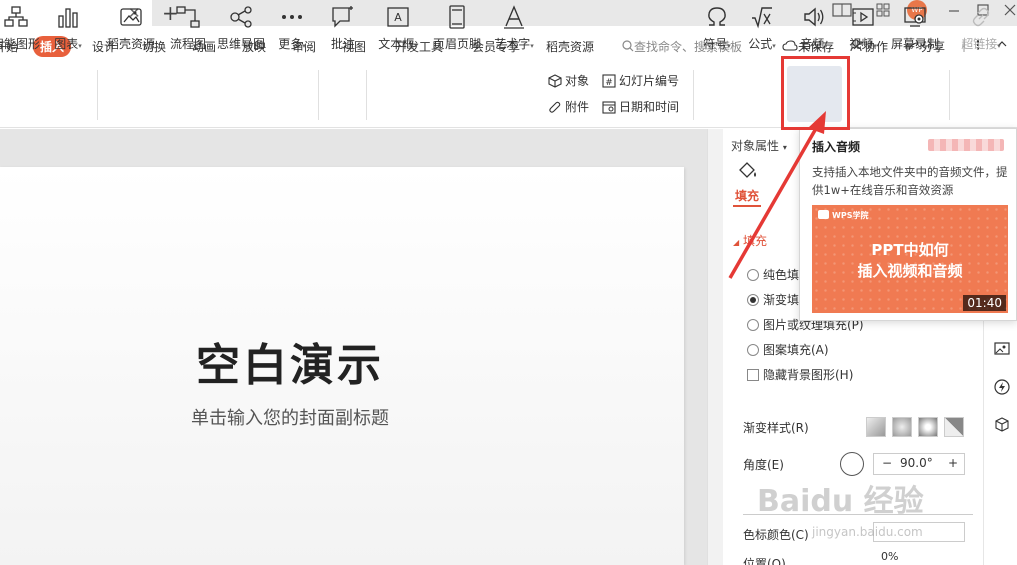 Image resolution: width=1017 pixels, height=565 pixels. I want to click on slide-number-label: 幻灯片编号, so click(649, 81).